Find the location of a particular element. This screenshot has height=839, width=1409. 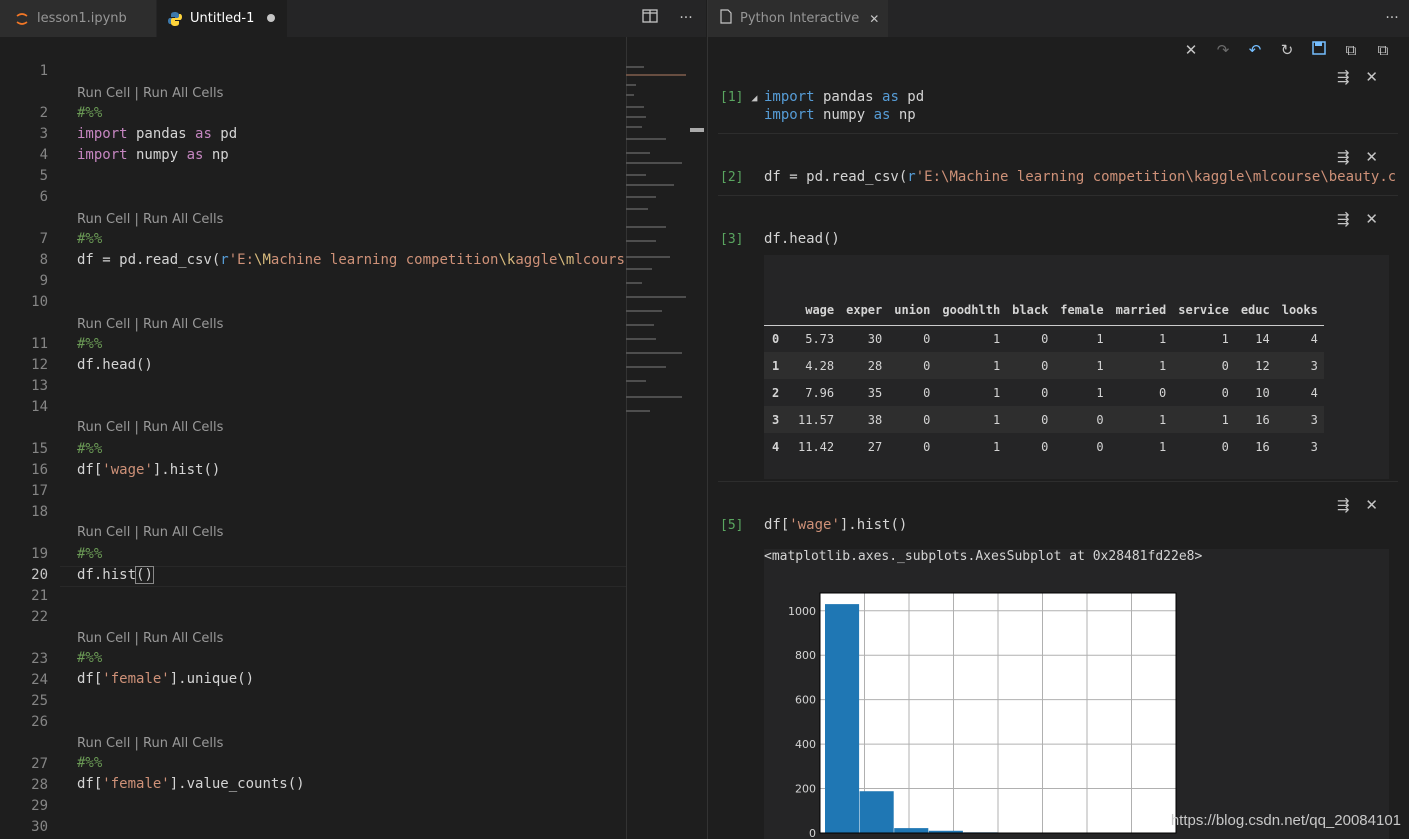

bracket-match: () is located at coordinates (144, 575).